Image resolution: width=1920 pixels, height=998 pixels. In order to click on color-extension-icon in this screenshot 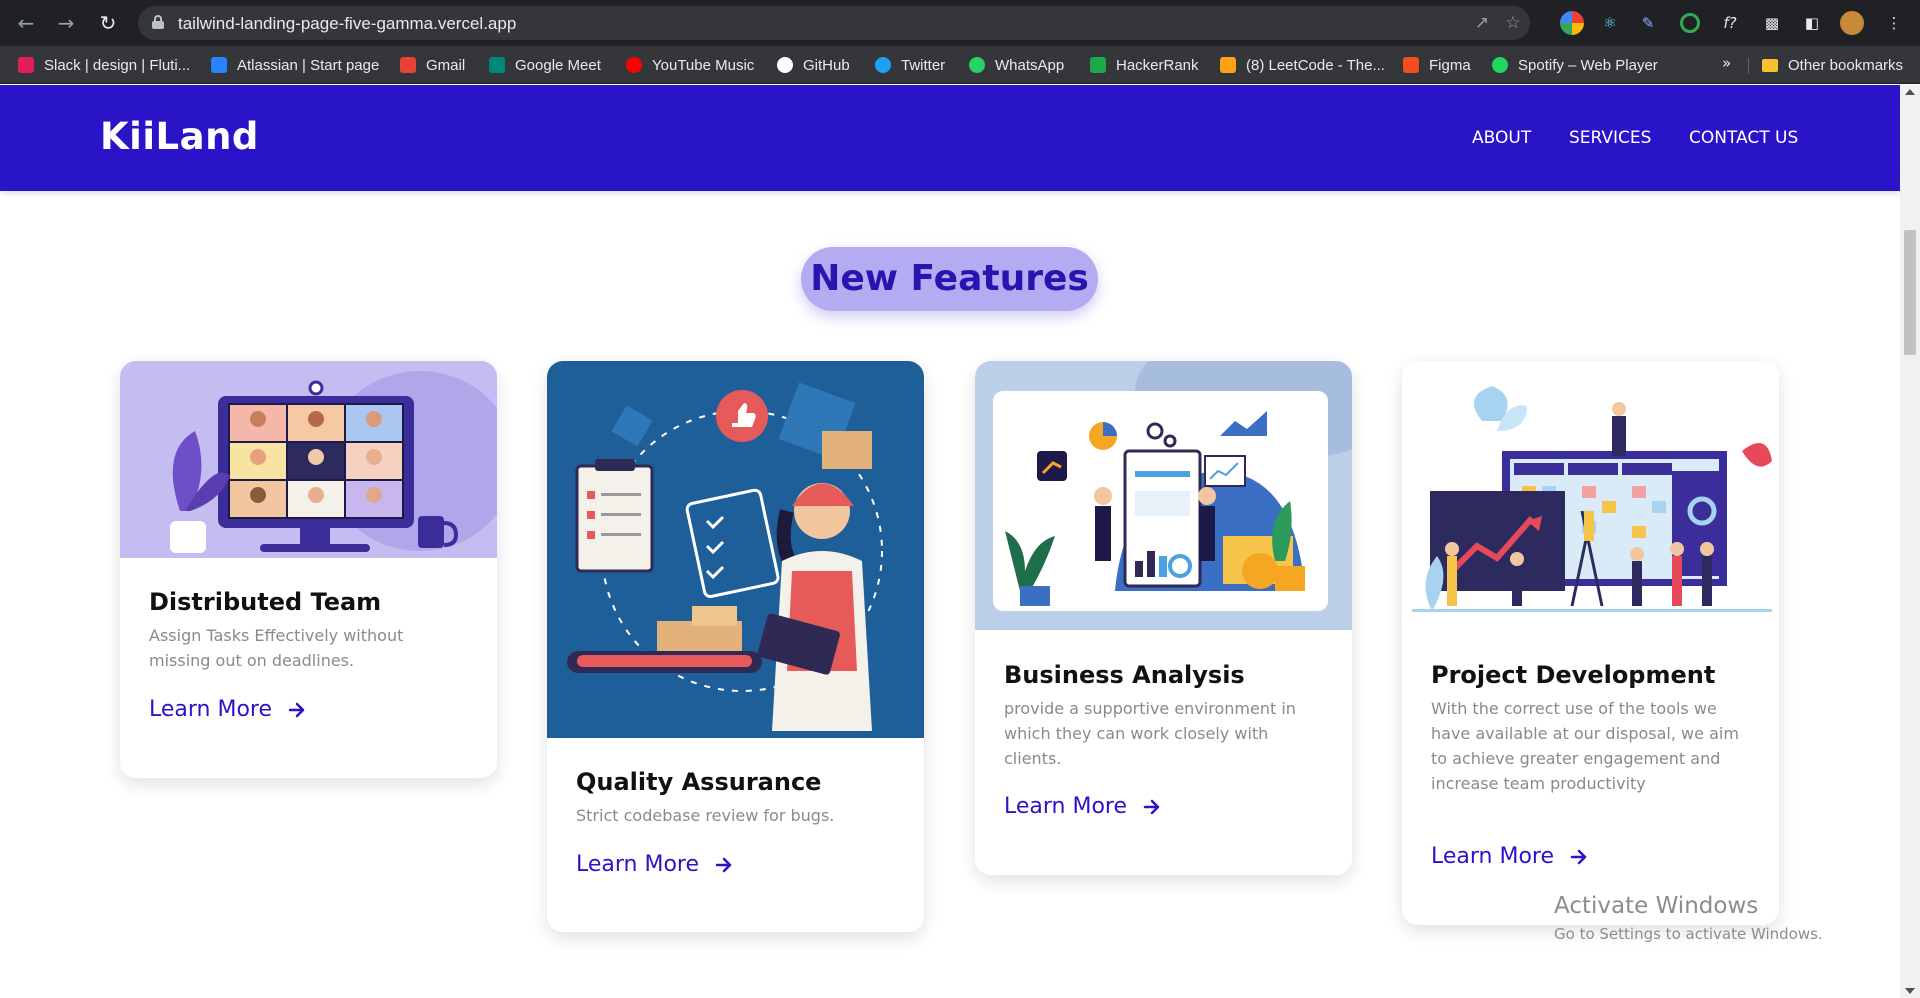, I will do `click(1572, 23)`.